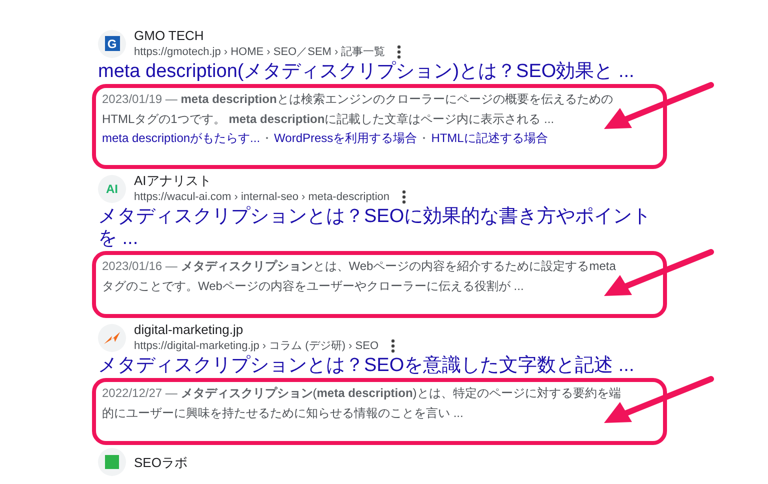 This screenshot has width=768, height=484. I want to click on site-favicon: G, so click(112, 44).